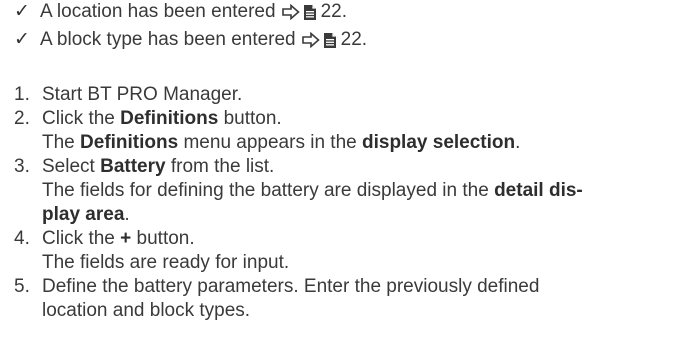 The width and height of the screenshot is (689, 358). Describe the element at coordinates (158, 11) in the screenshot. I see `prerequisite-text: A location has been entered` at that location.